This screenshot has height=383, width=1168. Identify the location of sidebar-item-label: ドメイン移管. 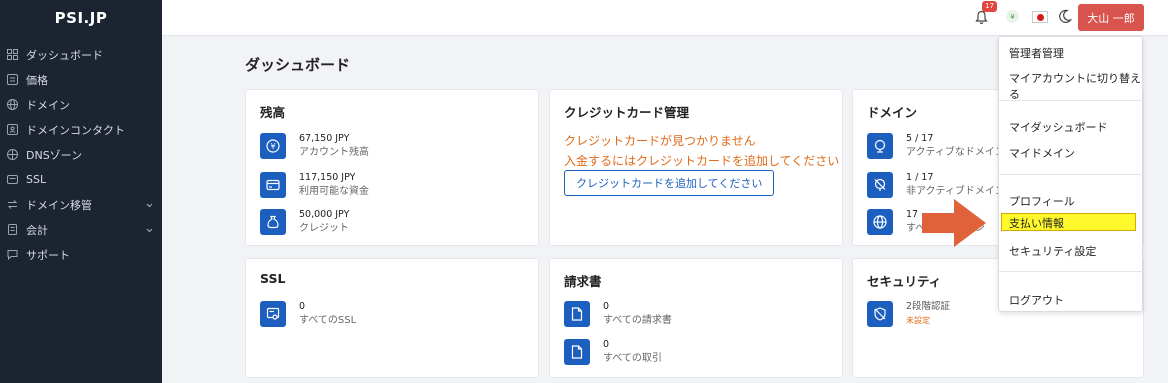
(59, 205).